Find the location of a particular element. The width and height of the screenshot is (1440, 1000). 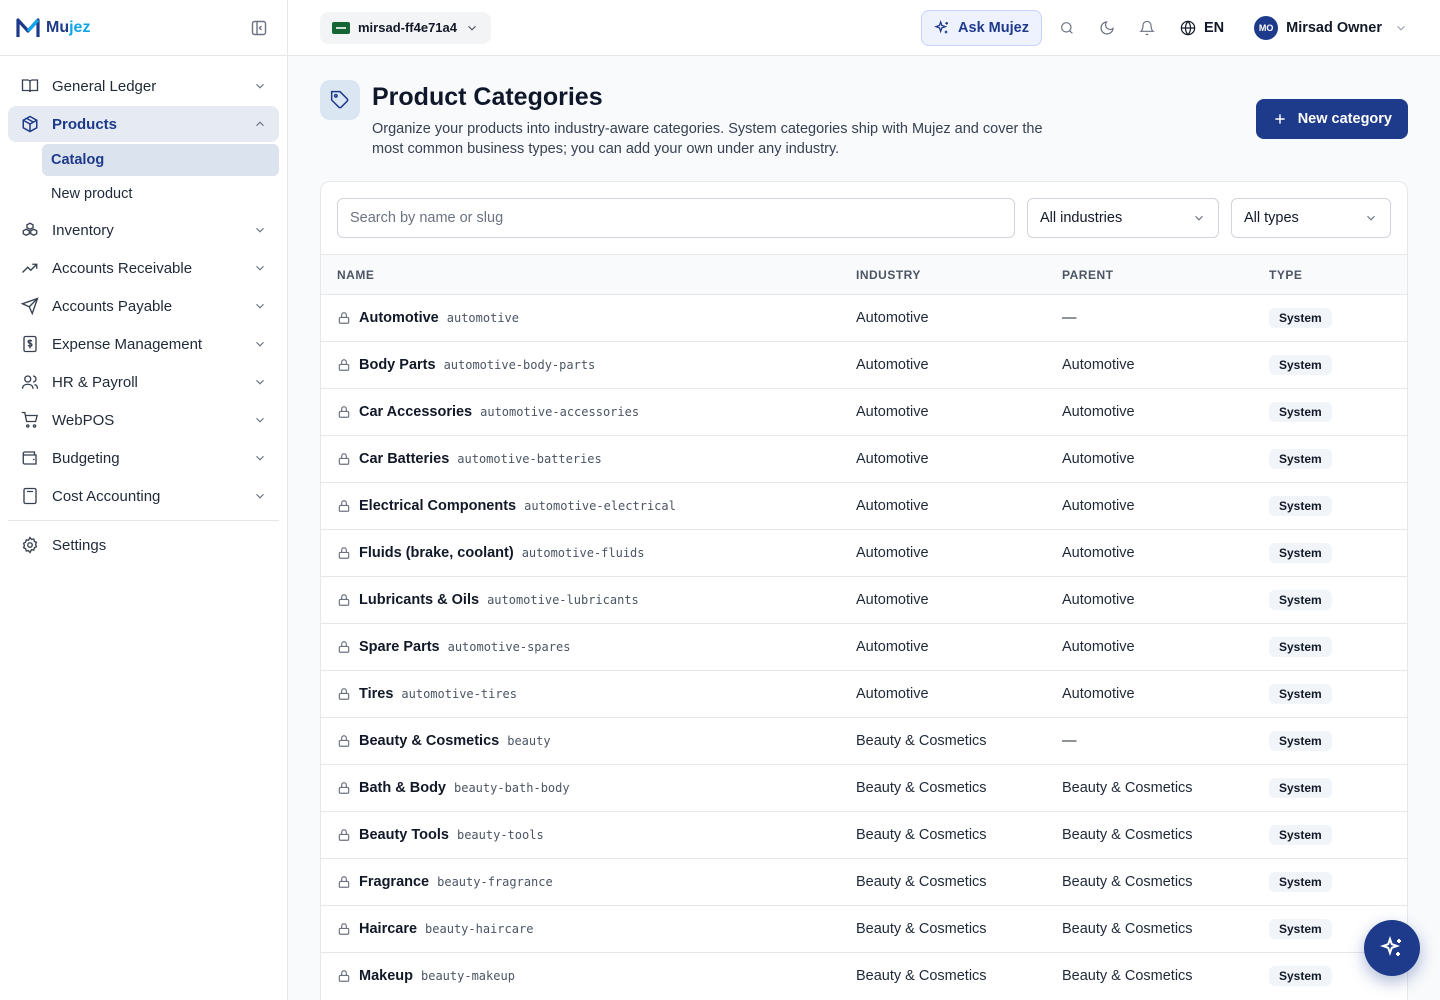

sidebar-item-accounts-payable: Accounts Payable is located at coordinates (143, 306).